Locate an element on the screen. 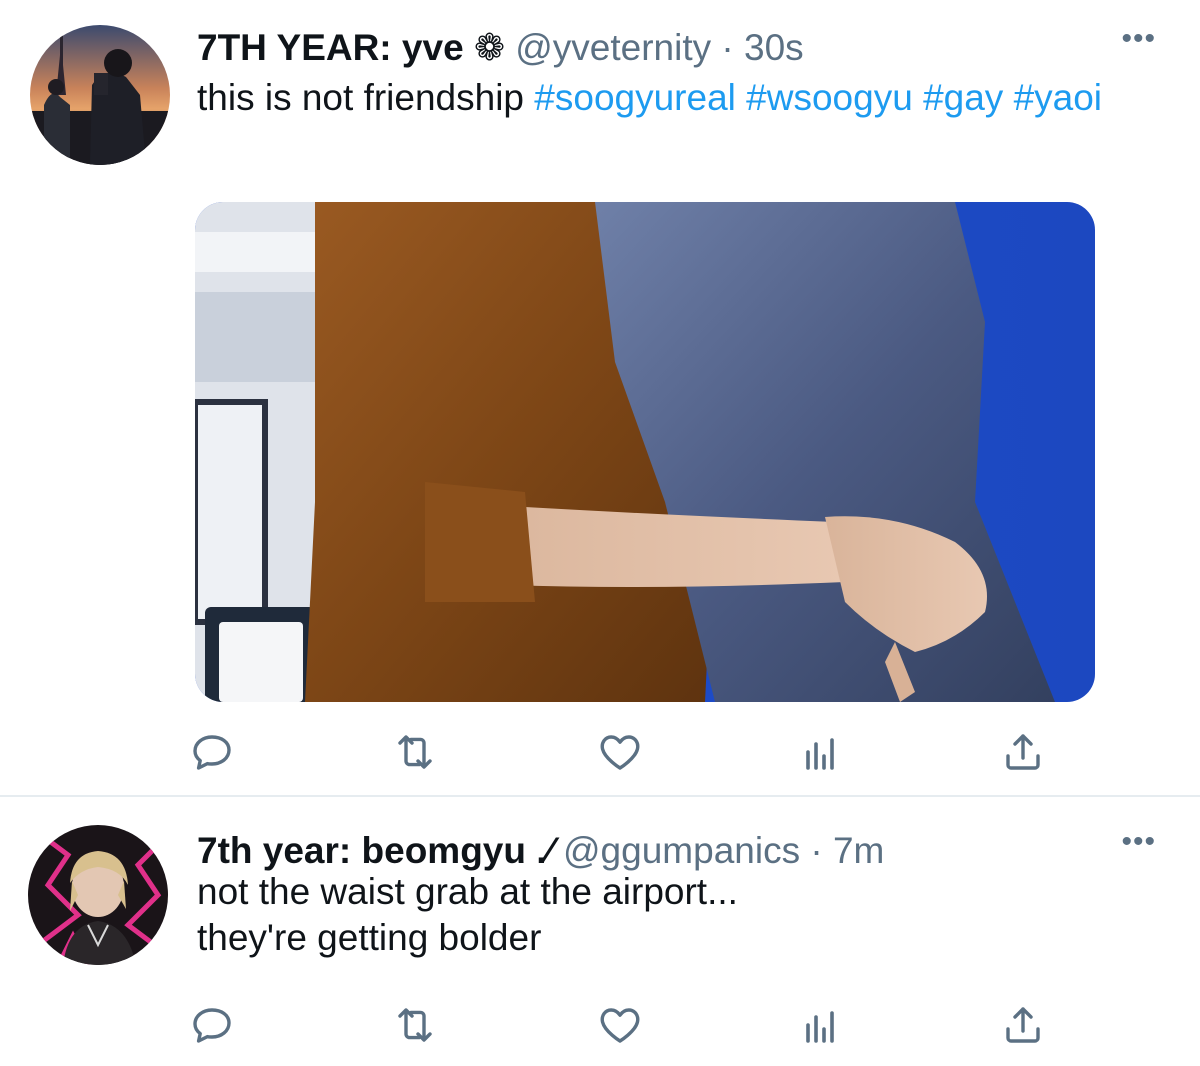 The height and width of the screenshot is (1066, 1200). tweet-header: 7TH YEAR: yve ❁ @yveternity · 30s is located at coordinates (500, 48).